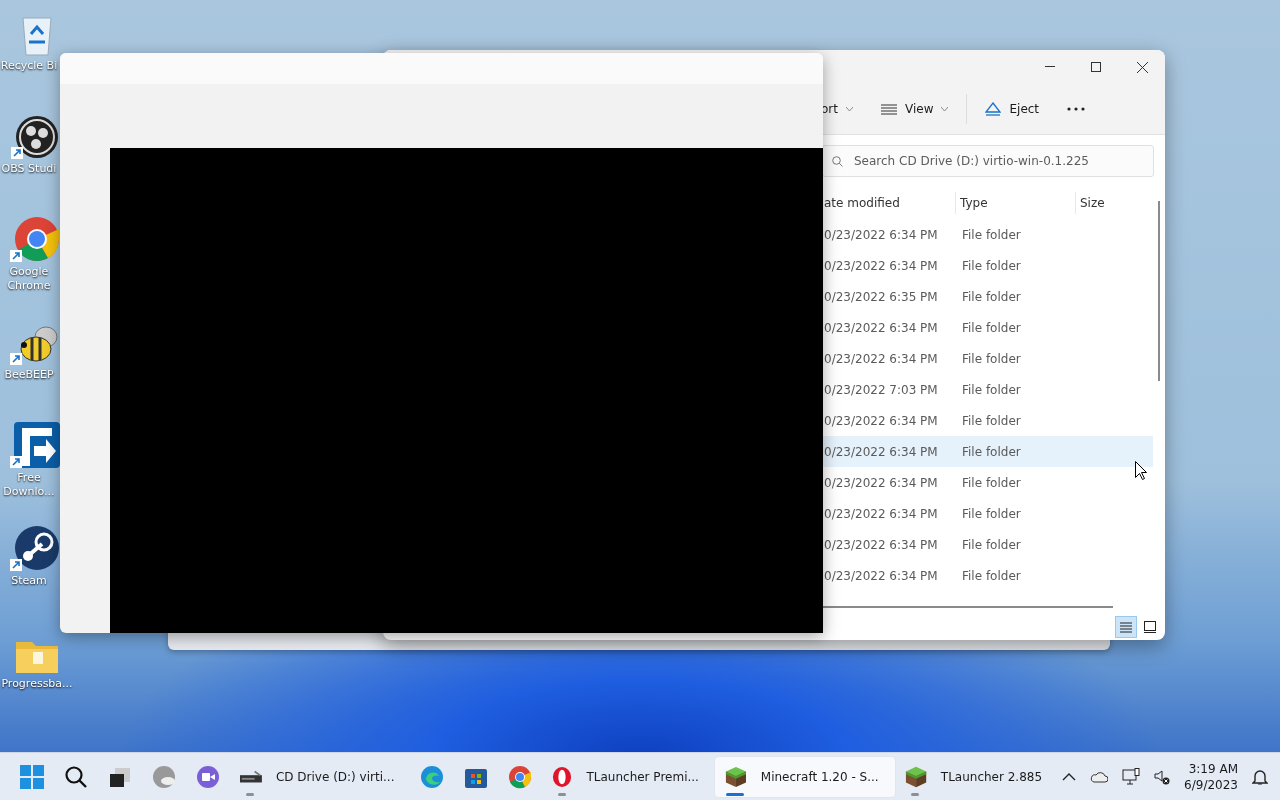 This screenshot has width=1280, height=800. What do you see at coordinates (37, 137) in the screenshot?
I see `obs-logo-icon` at bounding box center [37, 137].